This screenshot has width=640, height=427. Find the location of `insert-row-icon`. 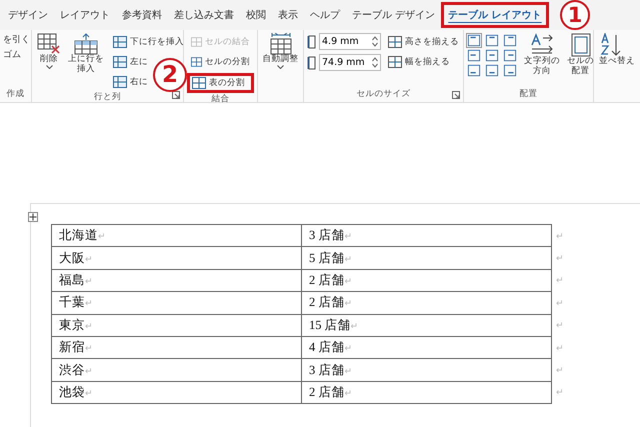

insert-row-icon is located at coordinates (86, 44).